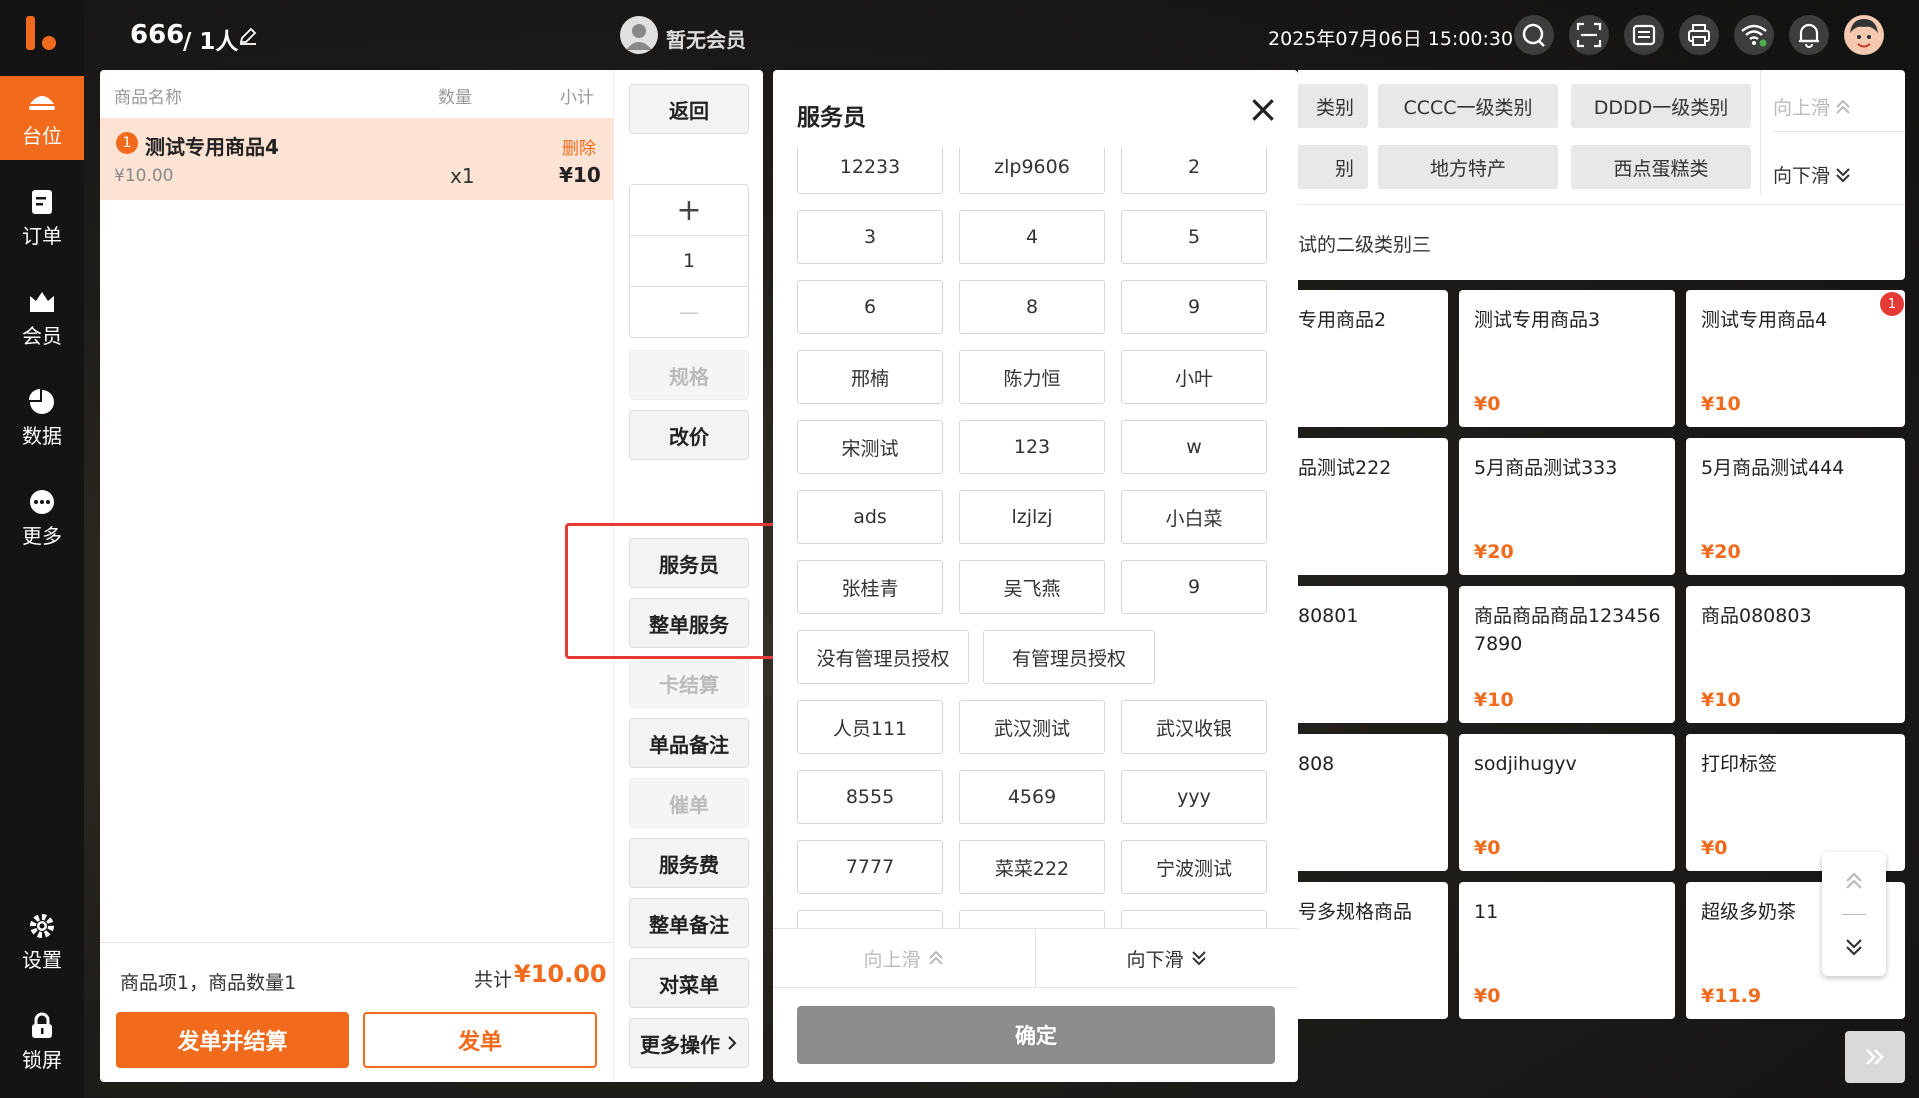 Image resolution: width=1919 pixels, height=1098 pixels. I want to click on goods-card: 5月商品测试333 ¥20, so click(1567, 506).